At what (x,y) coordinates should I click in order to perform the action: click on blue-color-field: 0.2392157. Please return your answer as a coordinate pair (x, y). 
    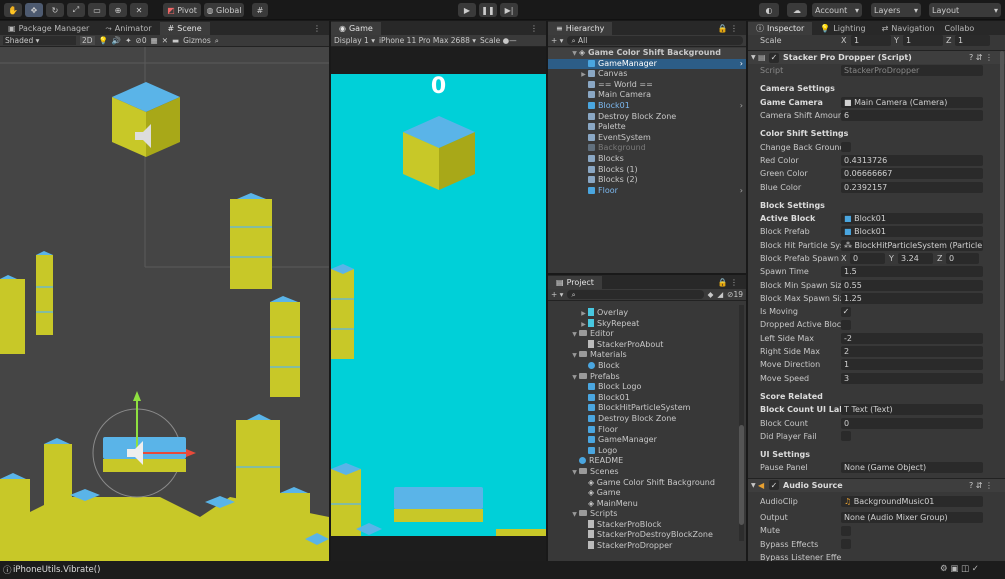
    Looking at the image, I should click on (912, 187).